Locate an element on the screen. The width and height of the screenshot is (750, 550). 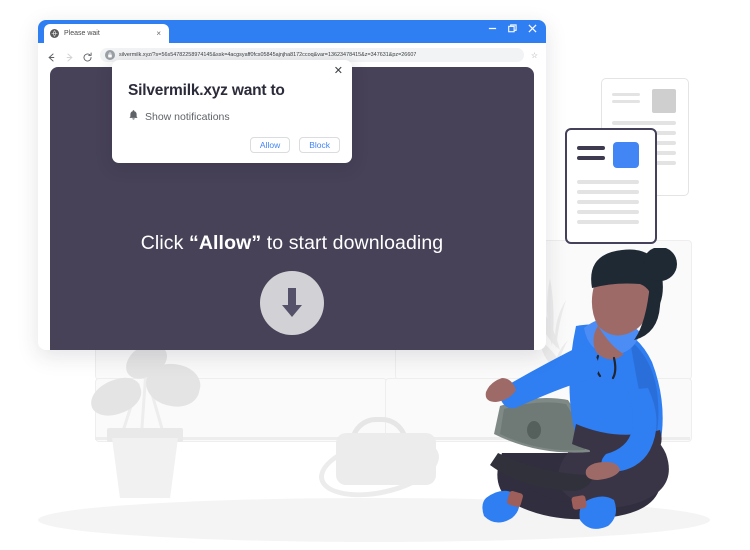
globe-icon is located at coordinates (54, 33).